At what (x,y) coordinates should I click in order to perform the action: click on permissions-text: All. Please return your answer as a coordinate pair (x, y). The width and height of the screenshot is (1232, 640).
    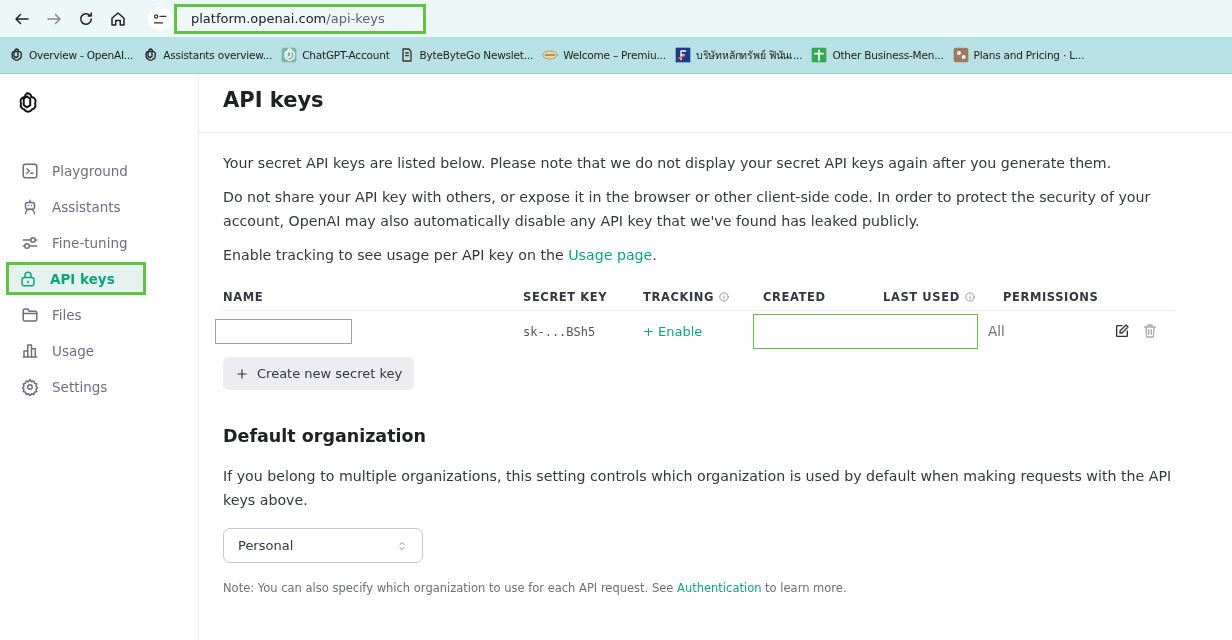
    Looking at the image, I should click on (997, 331).